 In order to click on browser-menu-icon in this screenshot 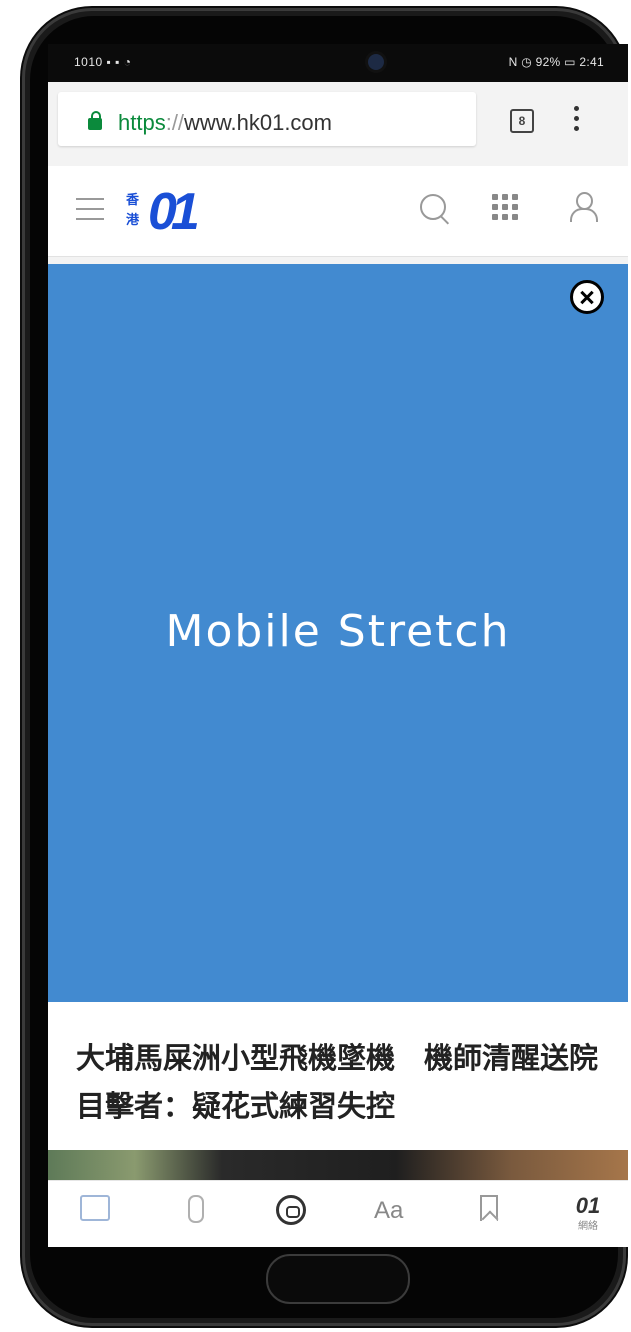, I will do `click(577, 120)`.